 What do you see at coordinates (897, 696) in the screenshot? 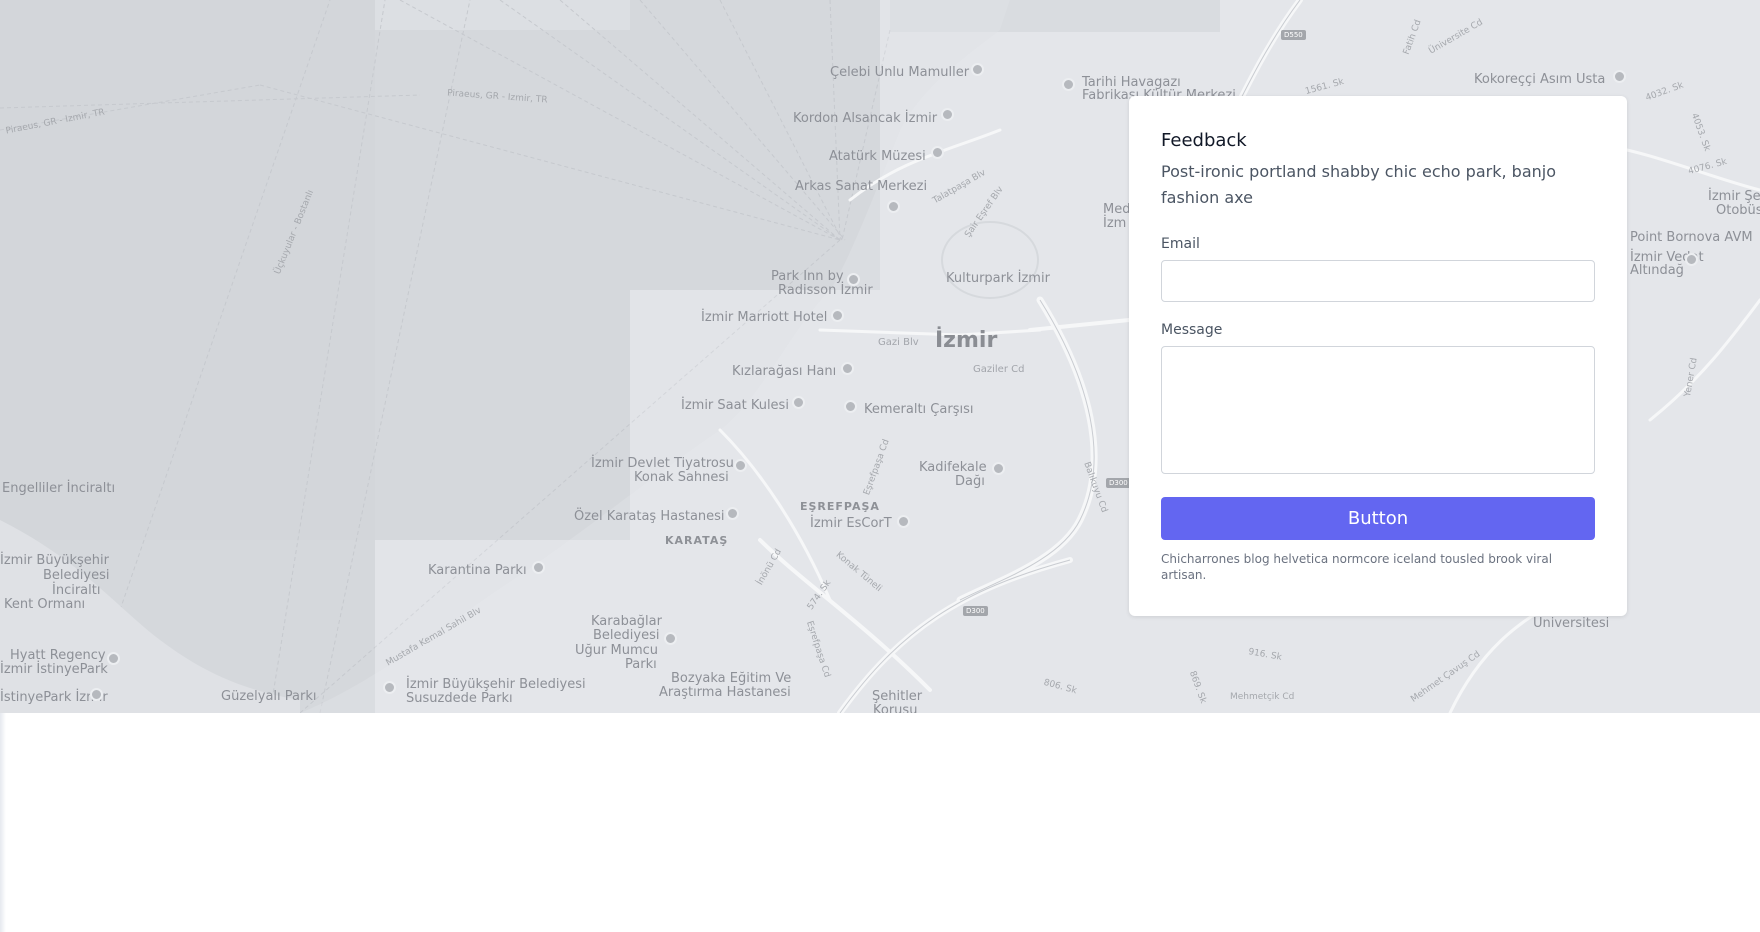
I see `map-place-sehitler: Şehitler` at bounding box center [897, 696].